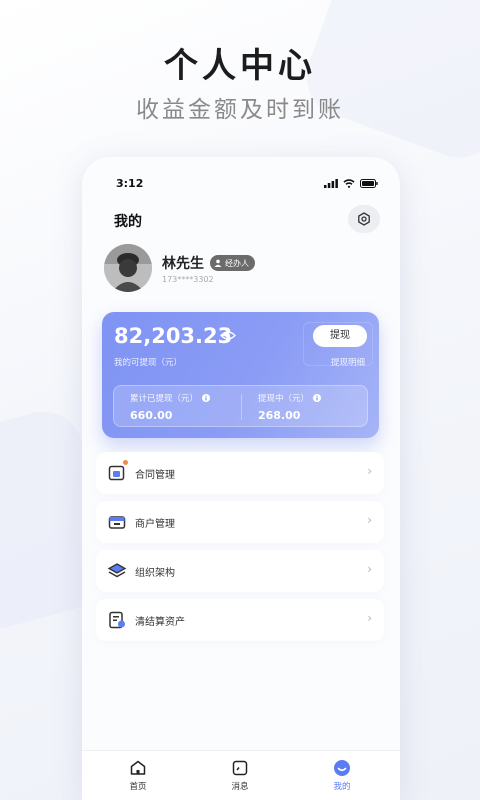  I want to click on avatar-image, so click(128, 268).